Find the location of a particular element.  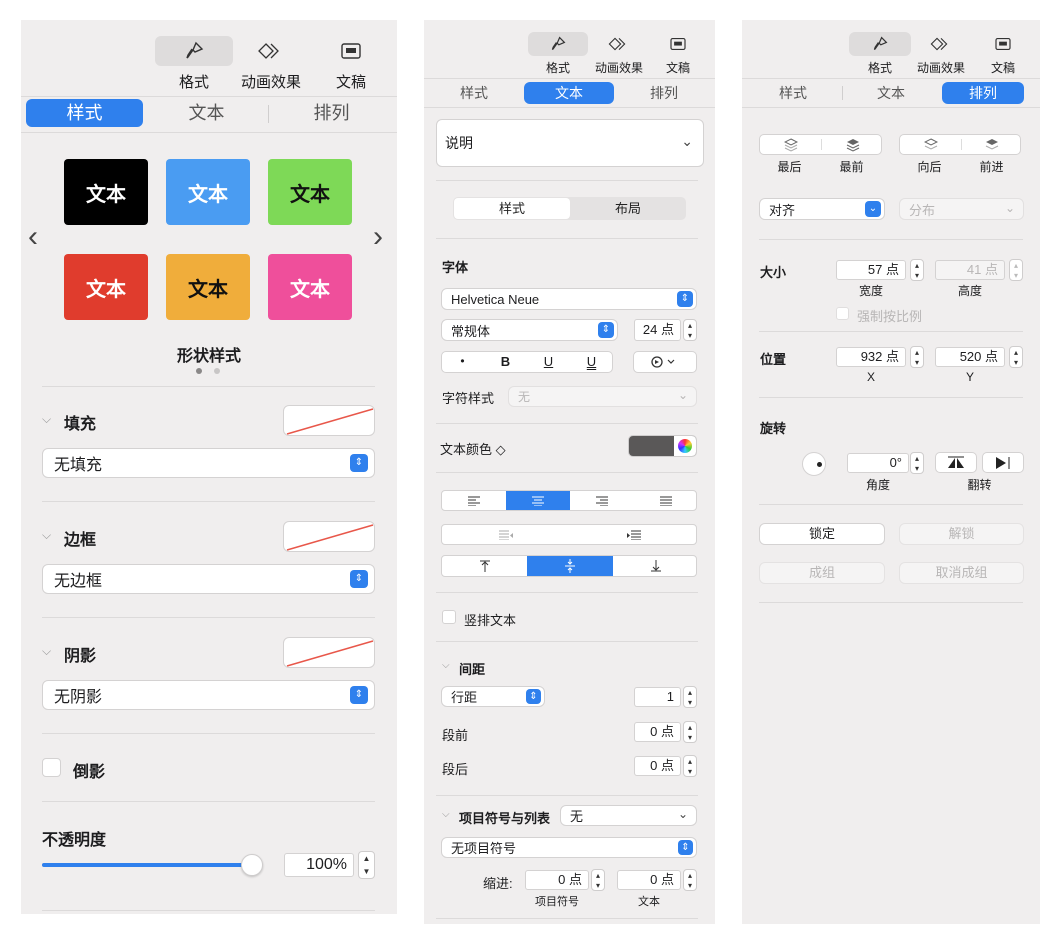

lock-button: 锁定 is located at coordinates (822, 534).